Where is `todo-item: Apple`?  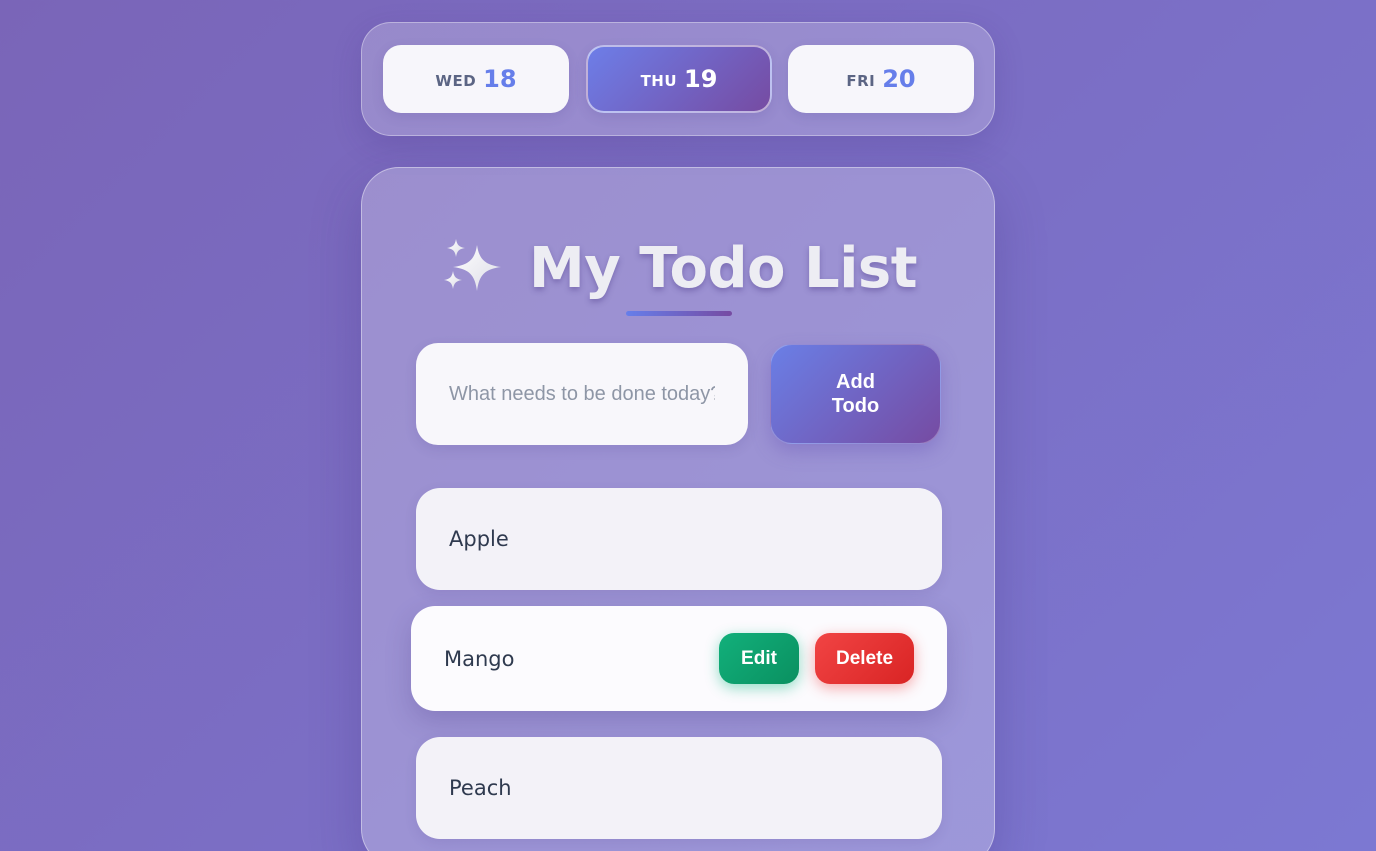 todo-item: Apple is located at coordinates (679, 539).